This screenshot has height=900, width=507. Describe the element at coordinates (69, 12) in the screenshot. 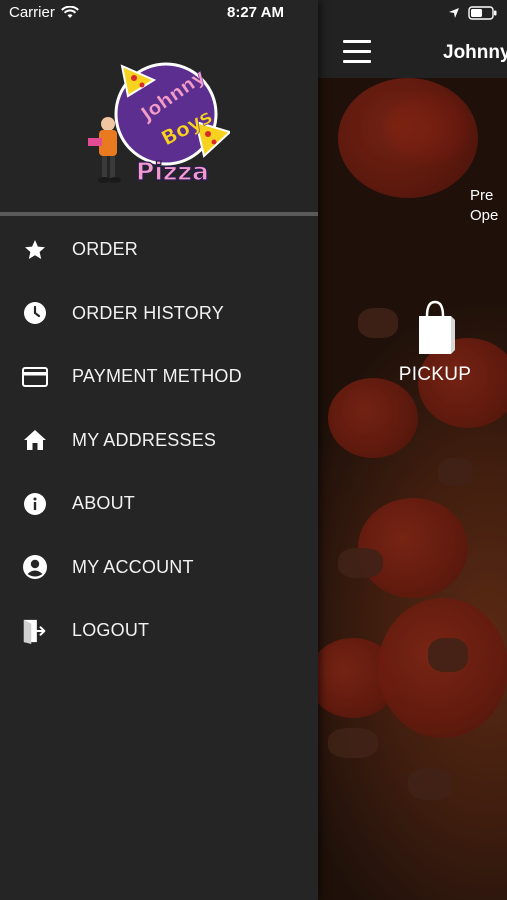

I see `wifi-icon` at that location.